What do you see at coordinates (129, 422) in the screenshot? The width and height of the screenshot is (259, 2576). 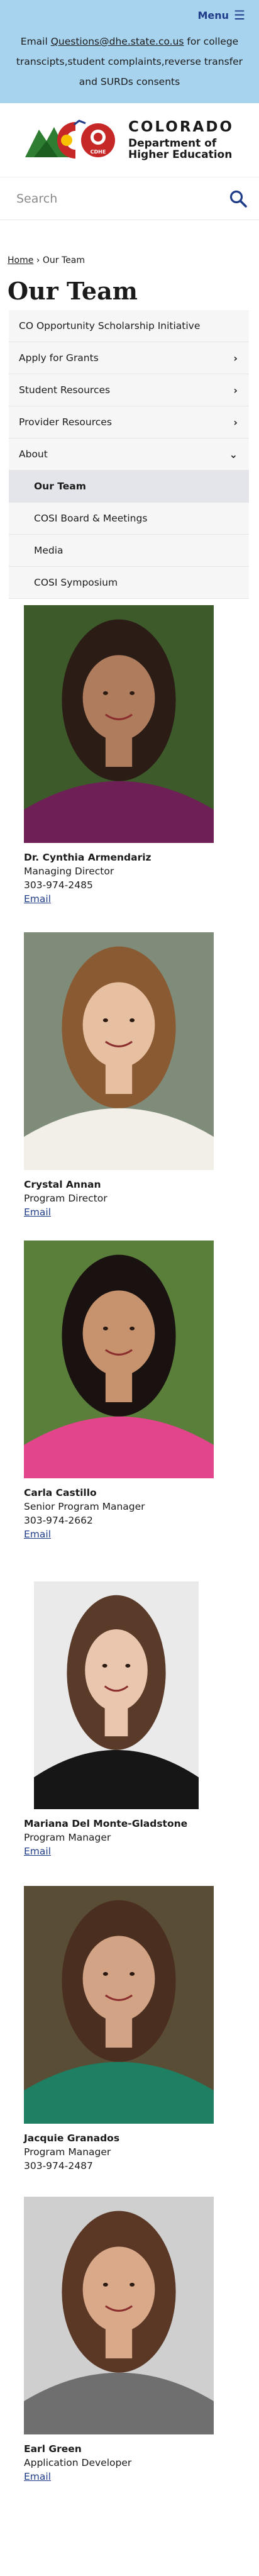 I see `nav-item-provider-resources: Provider Resources ›` at bounding box center [129, 422].